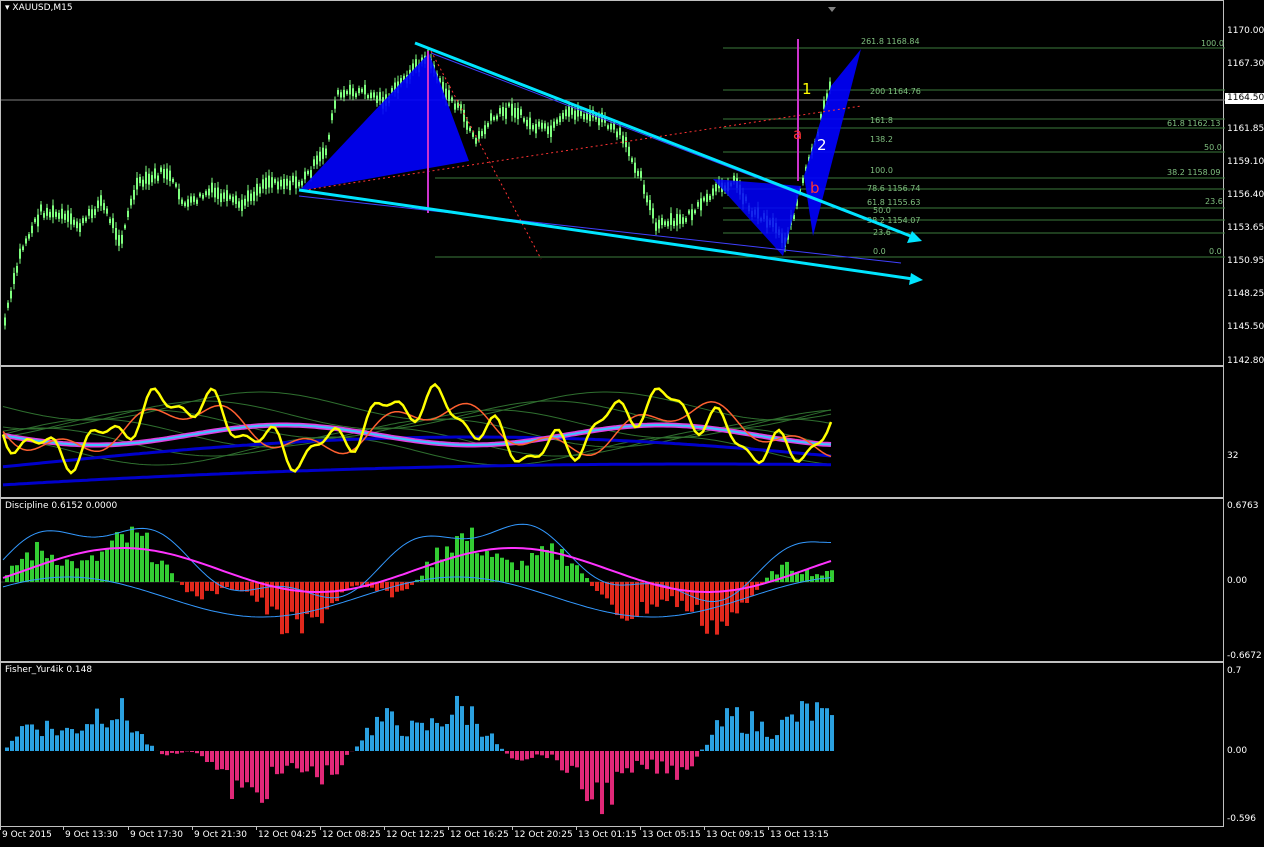  What do you see at coordinates (7, 8) in the screenshot?
I see `chart-menu-arrow-icon: ▾` at bounding box center [7, 8].